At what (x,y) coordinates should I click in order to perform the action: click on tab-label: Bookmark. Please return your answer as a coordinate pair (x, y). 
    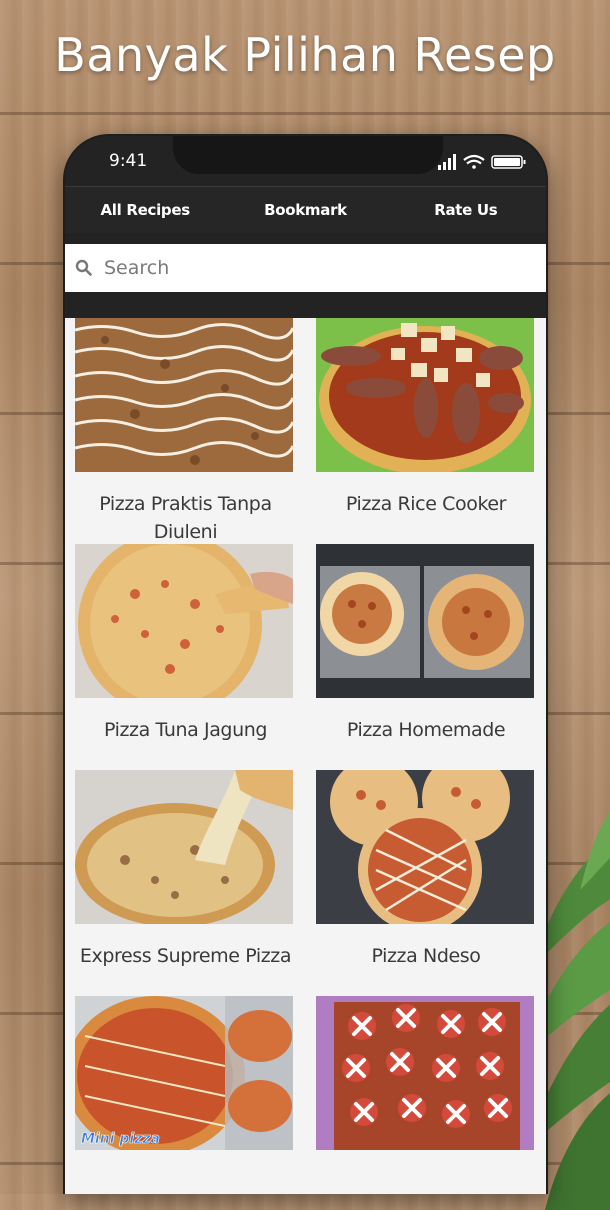
    Looking at the image, I should click on (305, 210).